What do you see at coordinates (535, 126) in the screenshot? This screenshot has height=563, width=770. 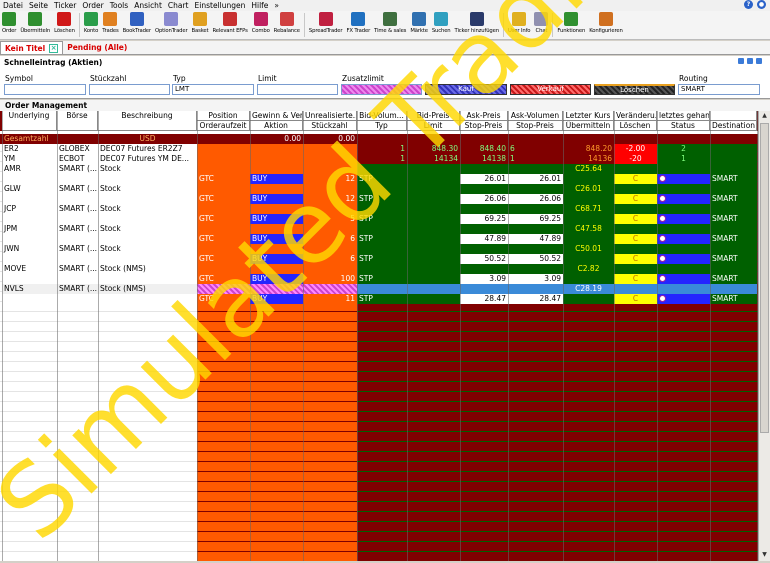 I see `column-subheader: Stop-Preis` at bounding box center [535, 126].